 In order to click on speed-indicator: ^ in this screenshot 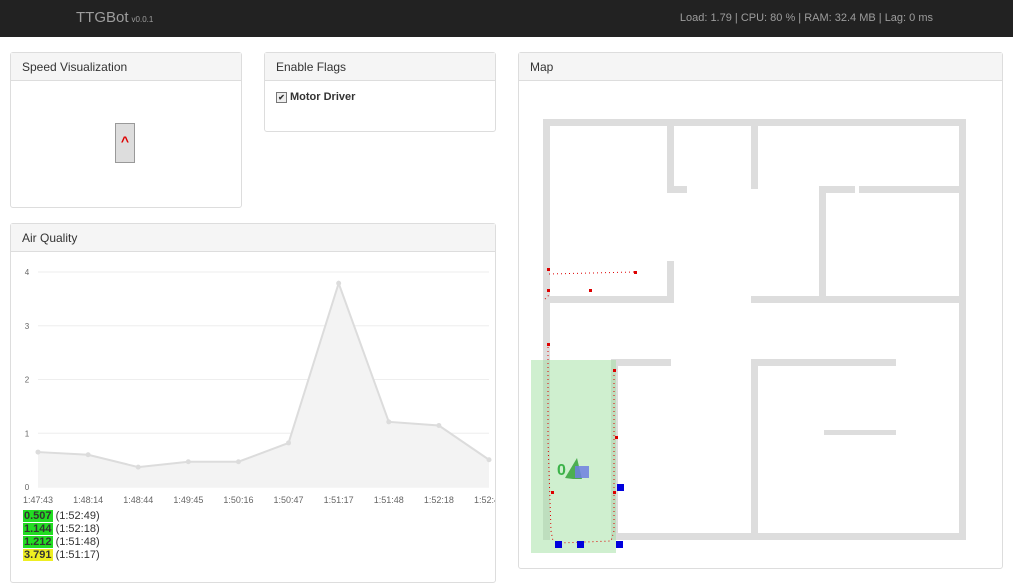, I will do `click(125, 143)`.